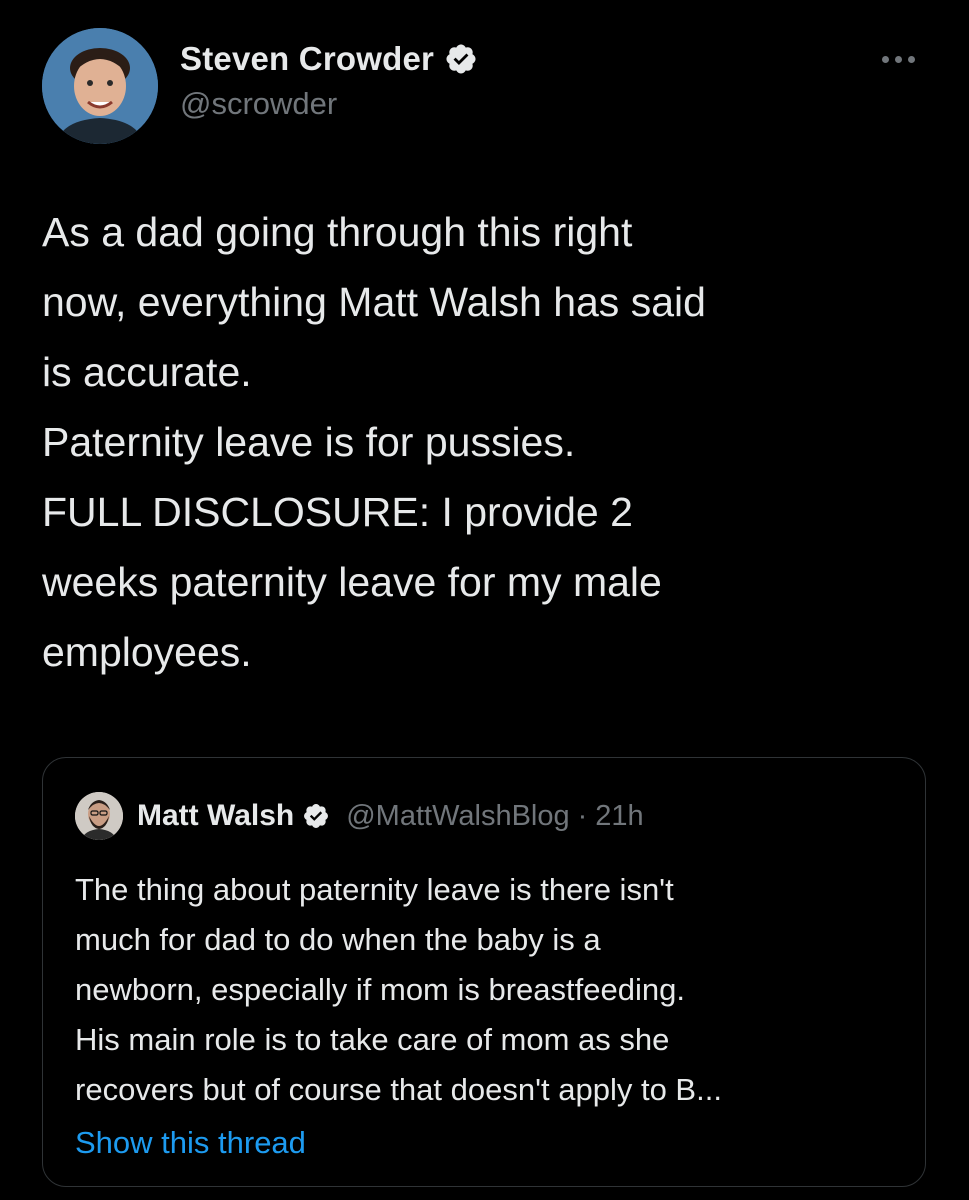 The image size is (969, 1200). I want to click on quoted-author-handle: @MattWalshBlog, so click(457, 816).